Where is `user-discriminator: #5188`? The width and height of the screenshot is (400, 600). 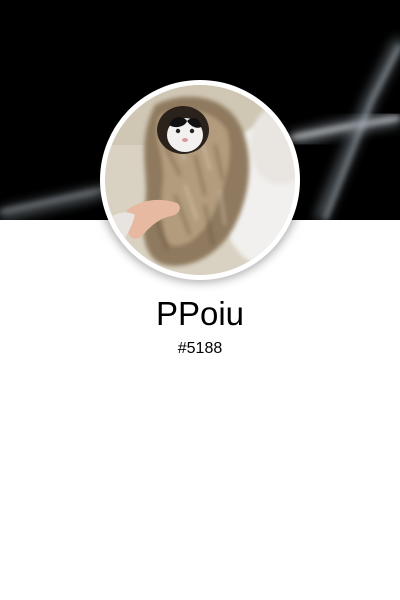 user-discriminator: #5188 is located at coordinates (200, 348).